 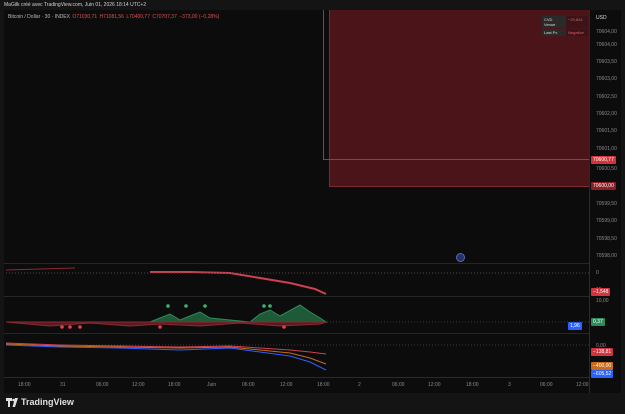 I want to click on time-tick: Juin, so click(x=212, y=385).